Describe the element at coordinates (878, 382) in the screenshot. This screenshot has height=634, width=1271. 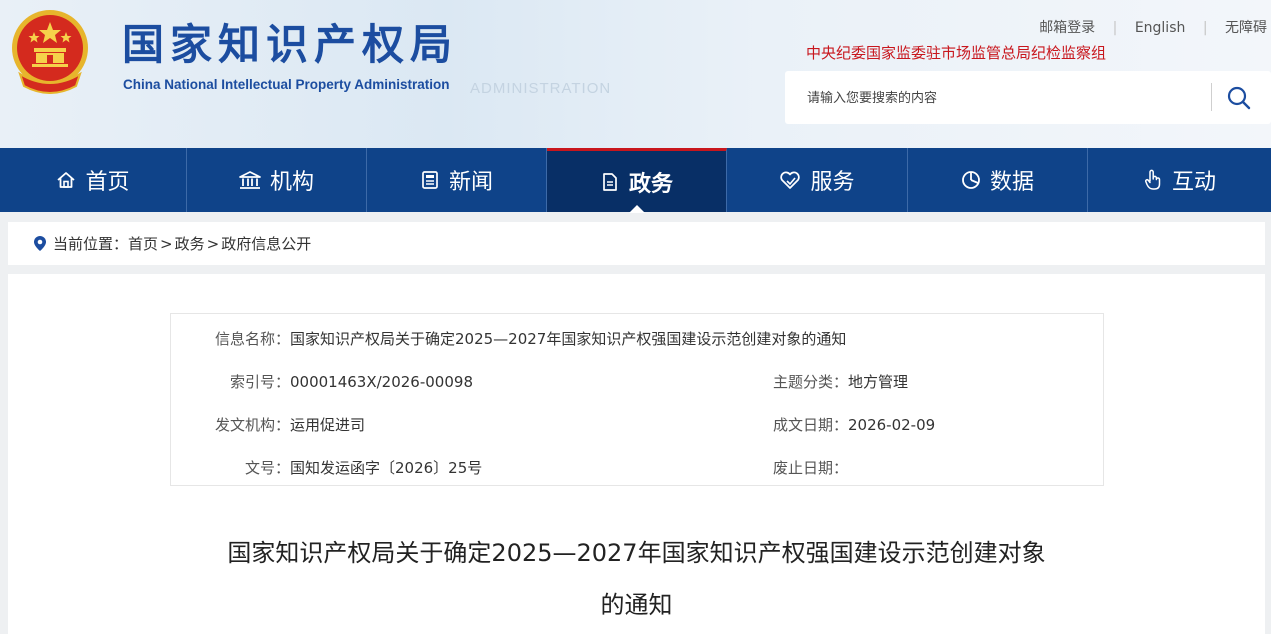
I see `info-topic-value: 地方管理` at that location.